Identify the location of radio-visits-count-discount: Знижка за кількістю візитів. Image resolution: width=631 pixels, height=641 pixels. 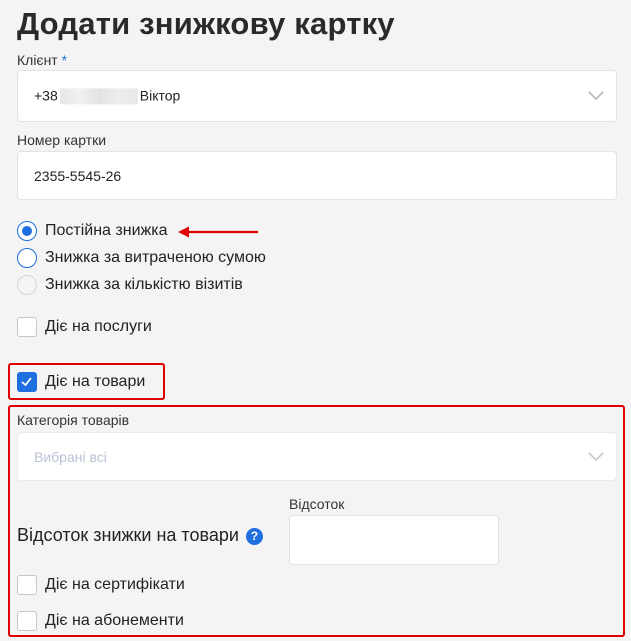
(130, 285).